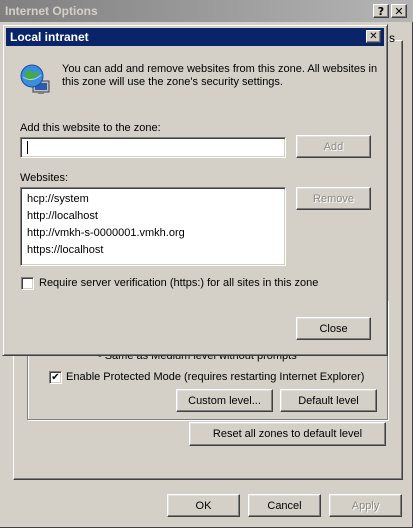 This screenshot has height=528, width=413. What do you see at coordinates (55, 377) in the screenshot?
I see `protected-mode-checkbox: ✔` at bounding box center [55, 377].